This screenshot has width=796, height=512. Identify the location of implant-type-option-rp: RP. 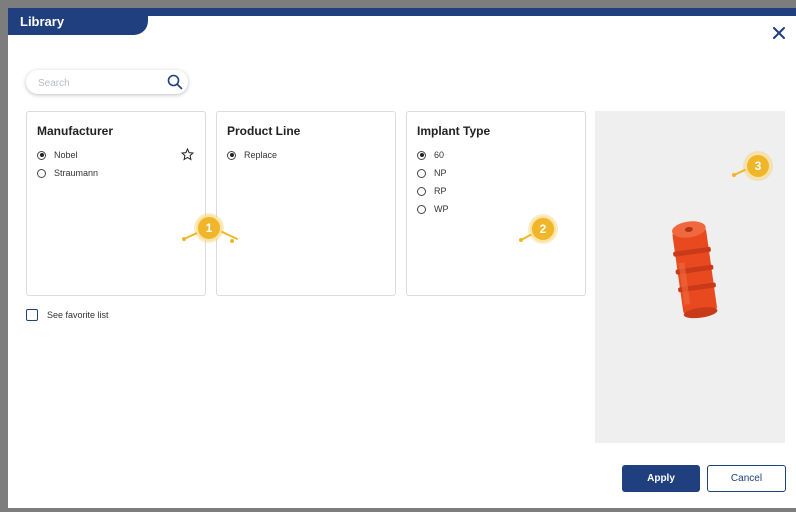
(432, 191).